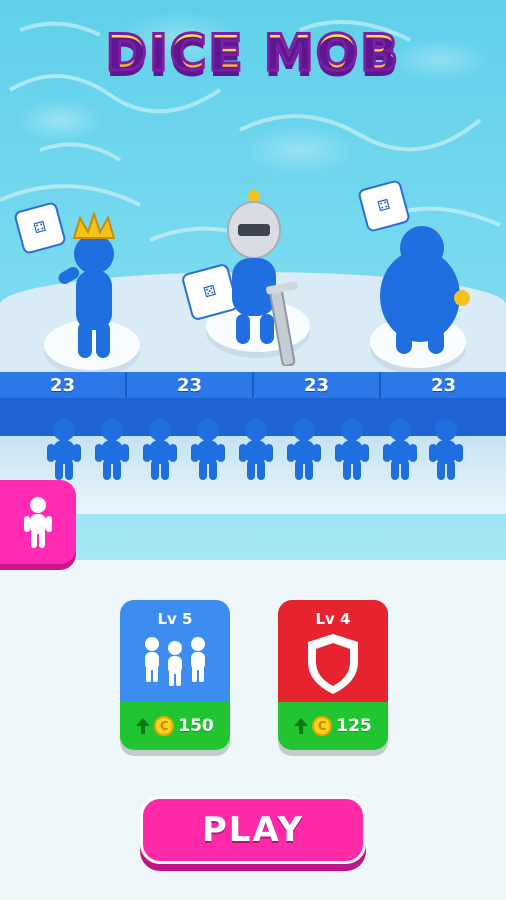 The width and height of the screenshot is (506, 900). What do you see at coordinates (175, 661) in the screenshot?
I see `crowd-icon` at bounding box center [175, 661].